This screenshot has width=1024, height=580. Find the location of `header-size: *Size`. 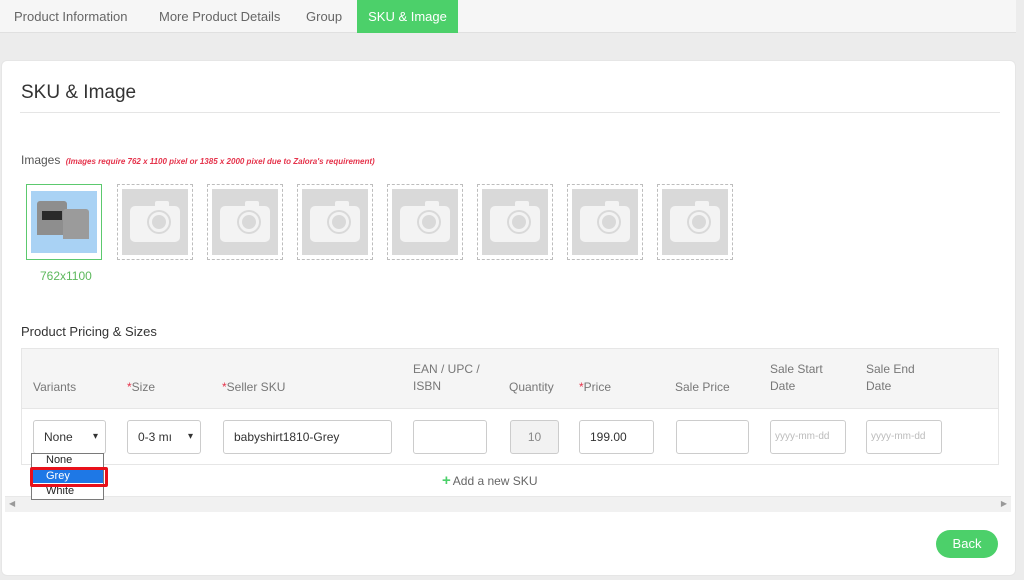

header-size: *Size is located at coordinates (141, 387).